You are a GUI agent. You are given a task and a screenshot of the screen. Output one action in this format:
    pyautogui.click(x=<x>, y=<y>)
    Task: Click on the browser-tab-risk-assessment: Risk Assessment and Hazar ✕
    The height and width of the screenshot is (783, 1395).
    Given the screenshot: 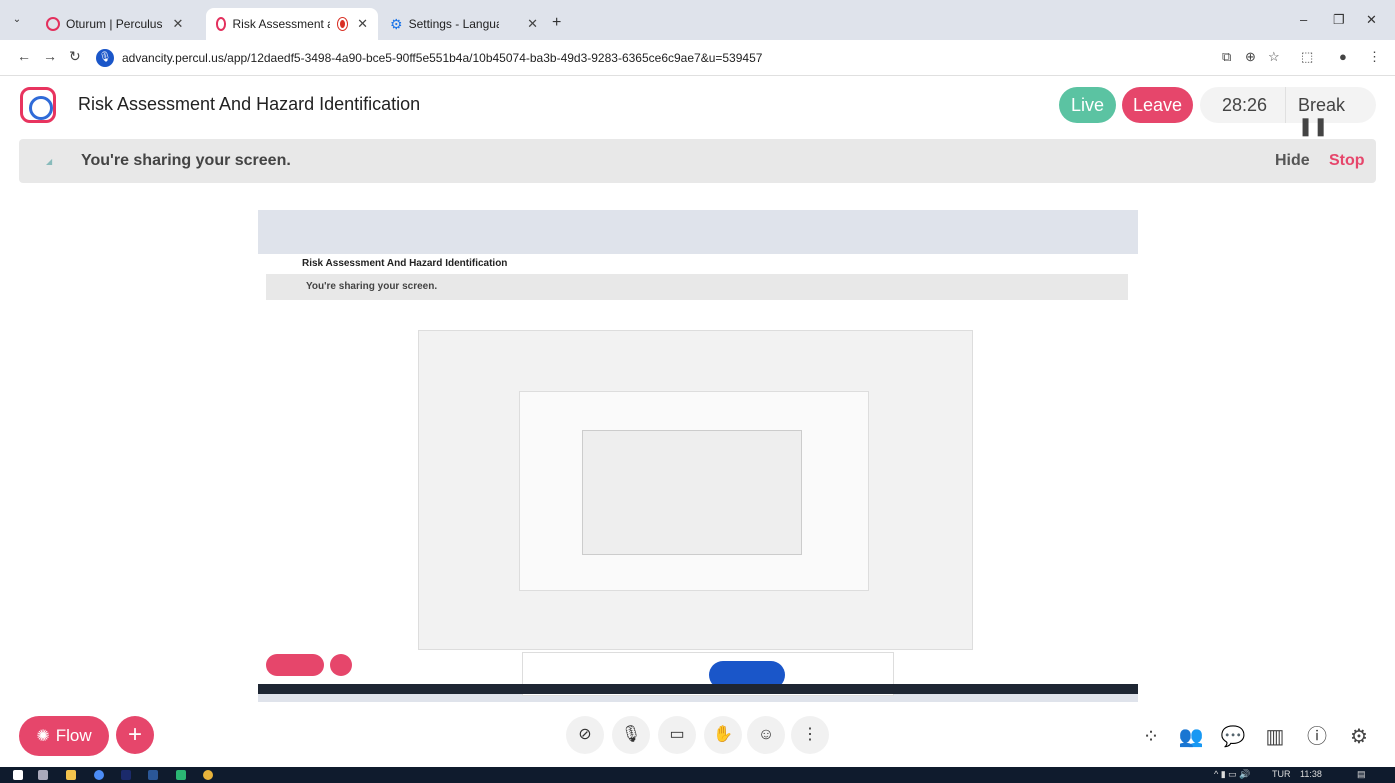 What is the action you would take?
    pyautogui.click(x=292, y=24)
    